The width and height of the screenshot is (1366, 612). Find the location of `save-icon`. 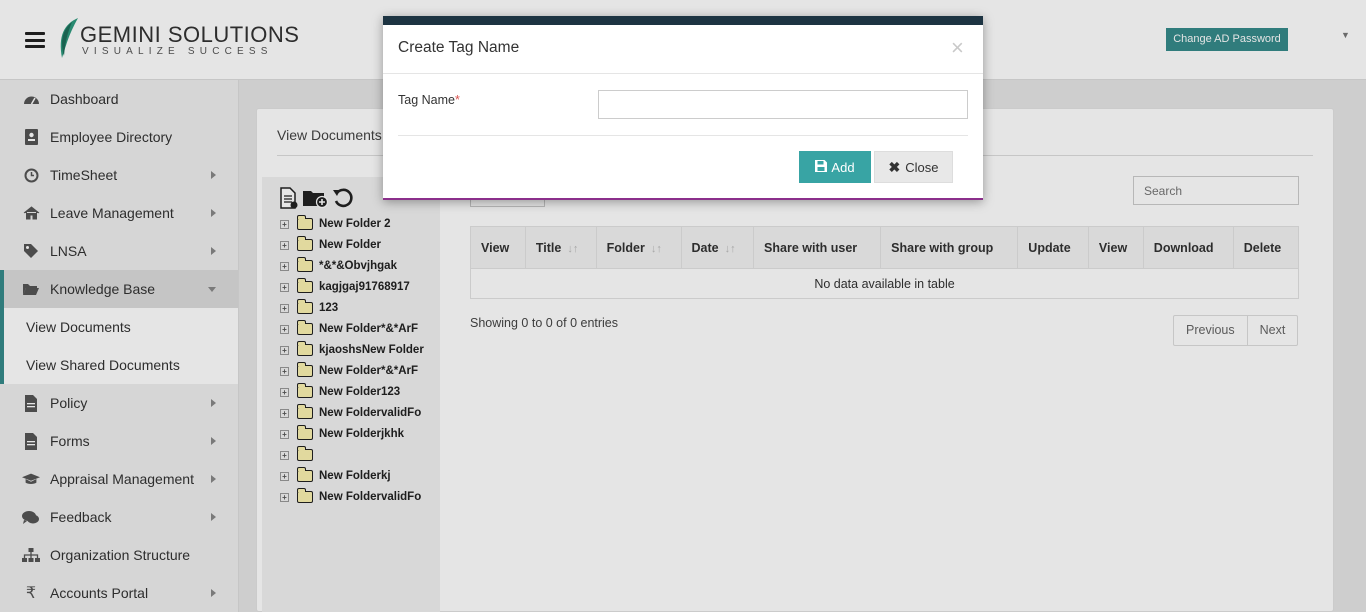

save-icon is located at coordinates (821, 167).